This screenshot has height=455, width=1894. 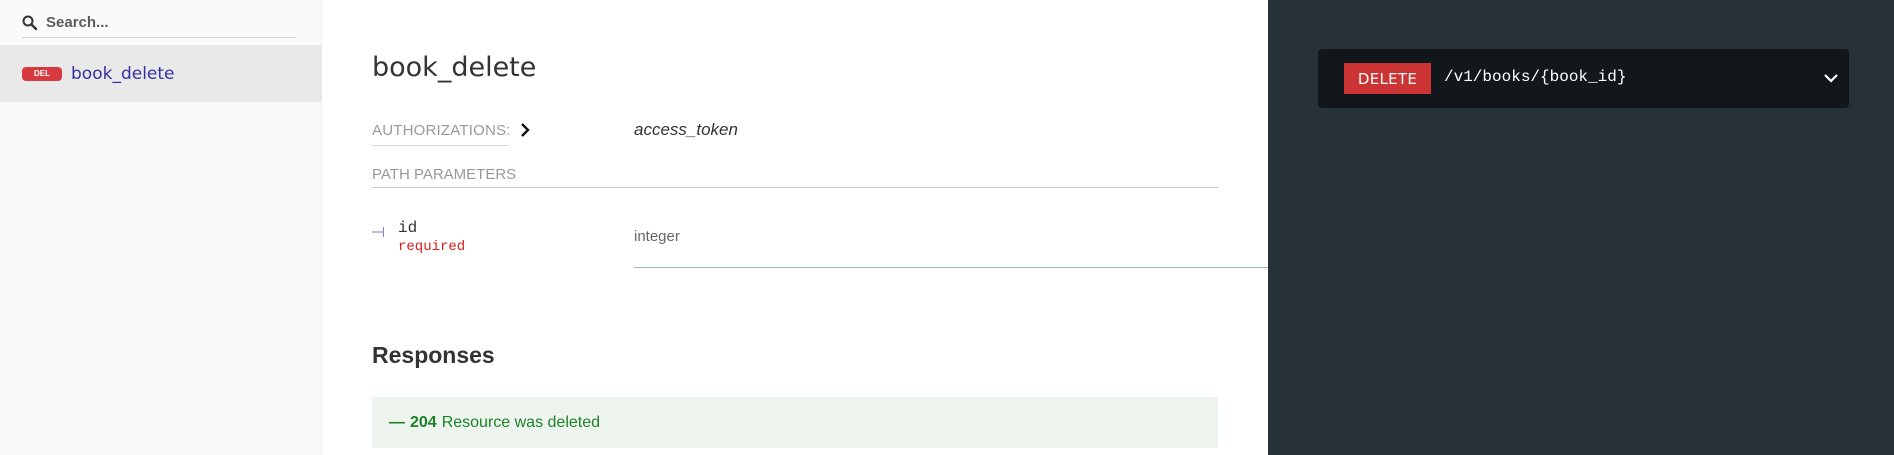 What do you see at coordinates (123, 73) in the screenshot?
I see `sidebar-item-label: book_delete` at bounding box center [123, 73].